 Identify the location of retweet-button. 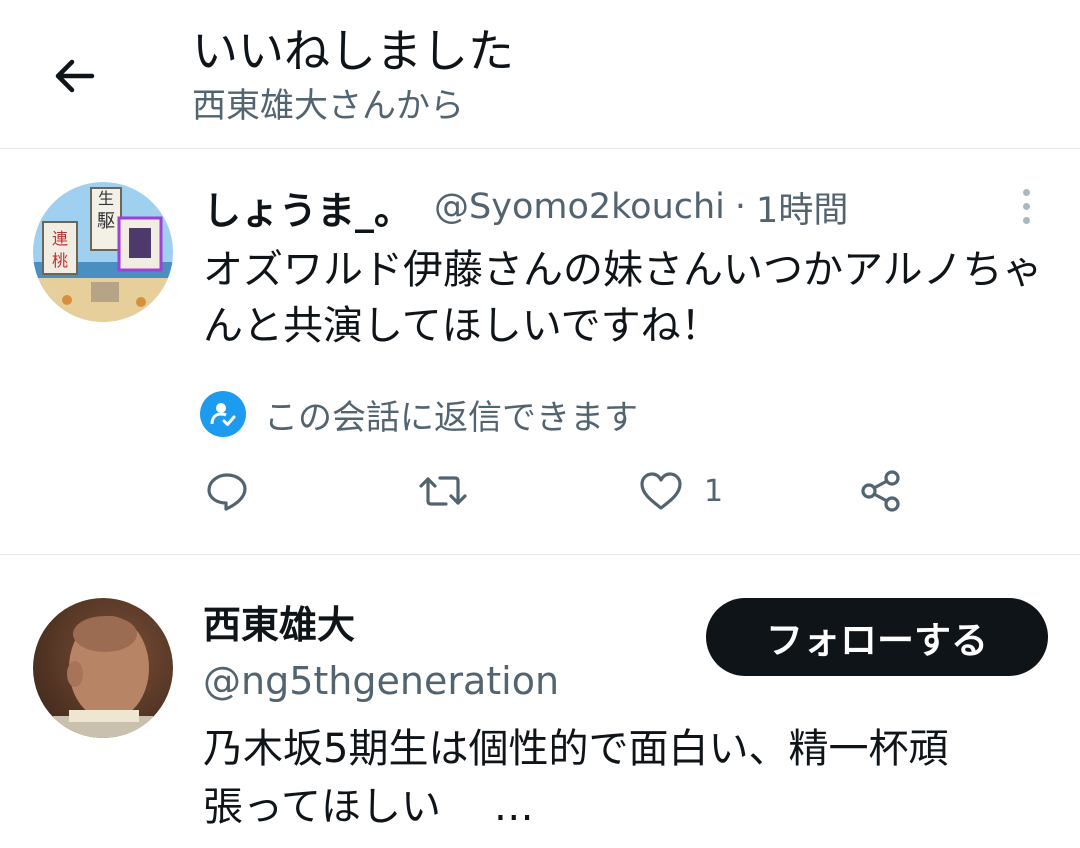
(443, 491).